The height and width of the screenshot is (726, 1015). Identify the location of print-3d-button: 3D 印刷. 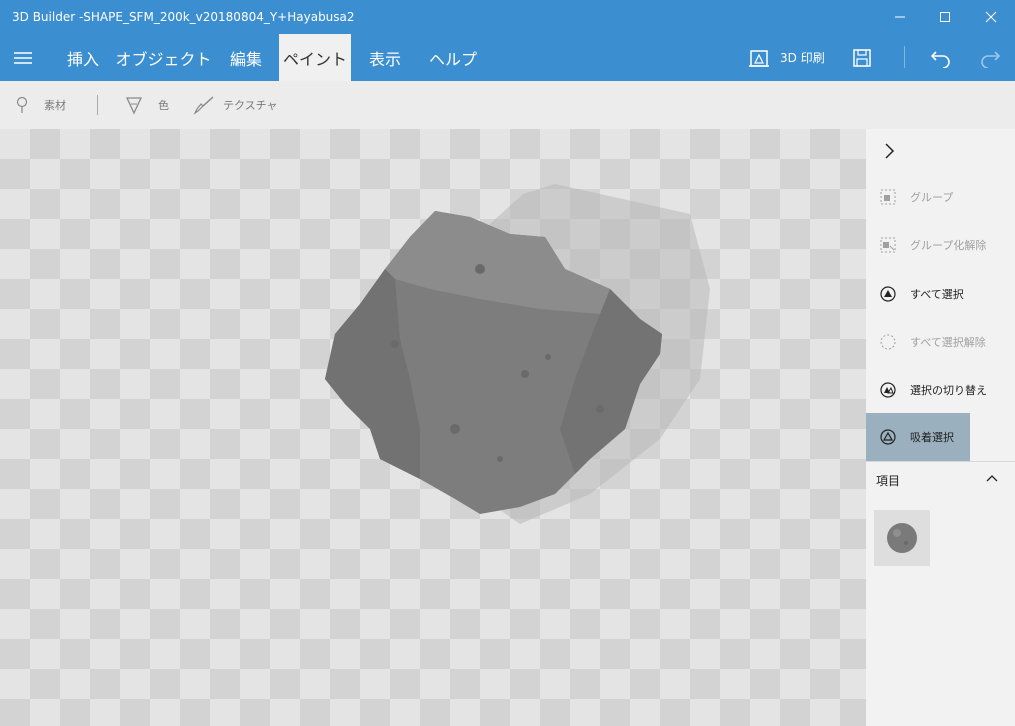
(786, 57).